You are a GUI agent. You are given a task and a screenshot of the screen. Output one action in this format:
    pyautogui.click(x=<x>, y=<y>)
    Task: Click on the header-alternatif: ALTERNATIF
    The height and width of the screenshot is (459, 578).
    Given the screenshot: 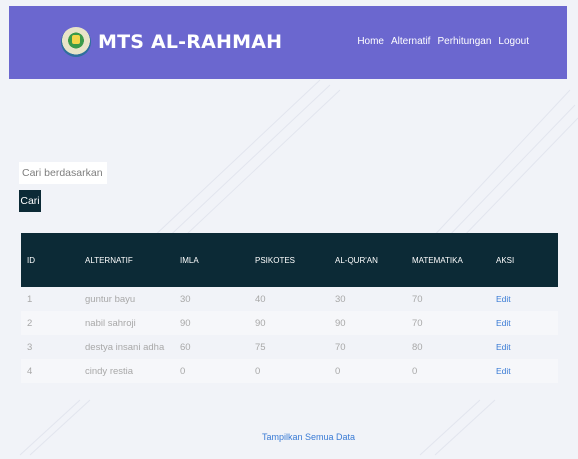 What is the action you would take?
    pyautogui.click(x=126, y=260)
    